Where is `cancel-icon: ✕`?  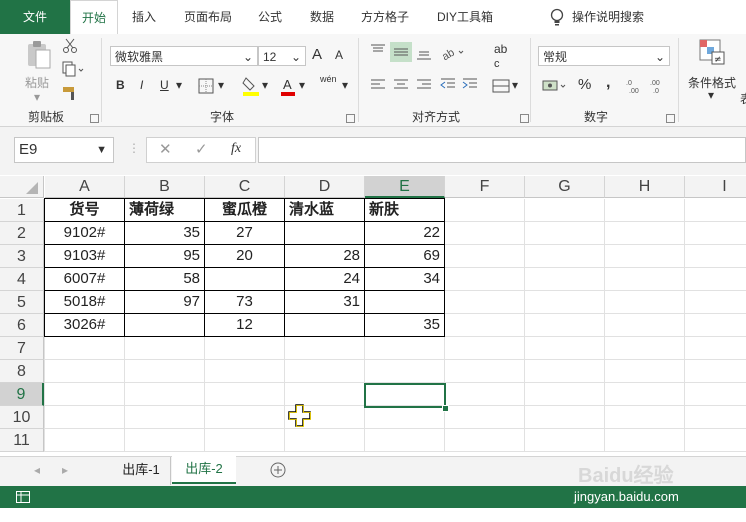
cancel-icon: ✕ is located at coordinates (165, 150).